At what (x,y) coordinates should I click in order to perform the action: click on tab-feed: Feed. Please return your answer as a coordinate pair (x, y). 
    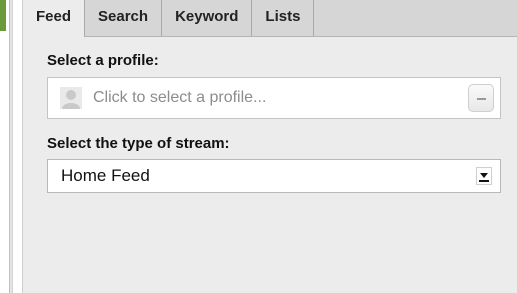
    Looking at the image, I should click on (54, 18).